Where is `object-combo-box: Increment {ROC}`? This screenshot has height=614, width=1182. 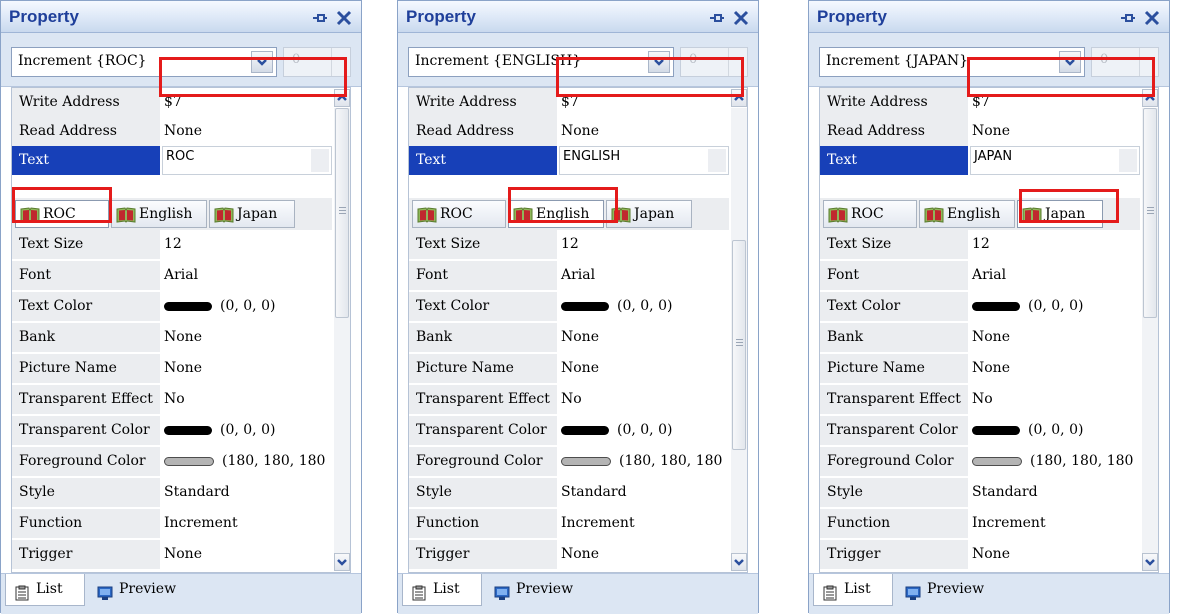 object-combo-box: Increment {ROC} is located at coordinates (144, 62).